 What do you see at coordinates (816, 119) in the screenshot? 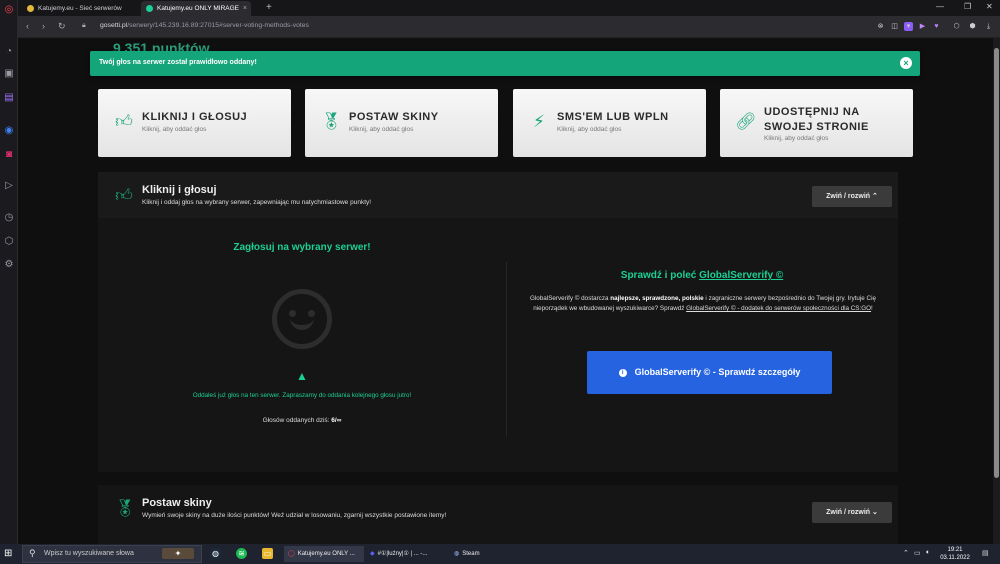
I see `card-title: UDOSTĘPNIJ NA SWOJEJ STRONIE` at bounding box center [816, 119].